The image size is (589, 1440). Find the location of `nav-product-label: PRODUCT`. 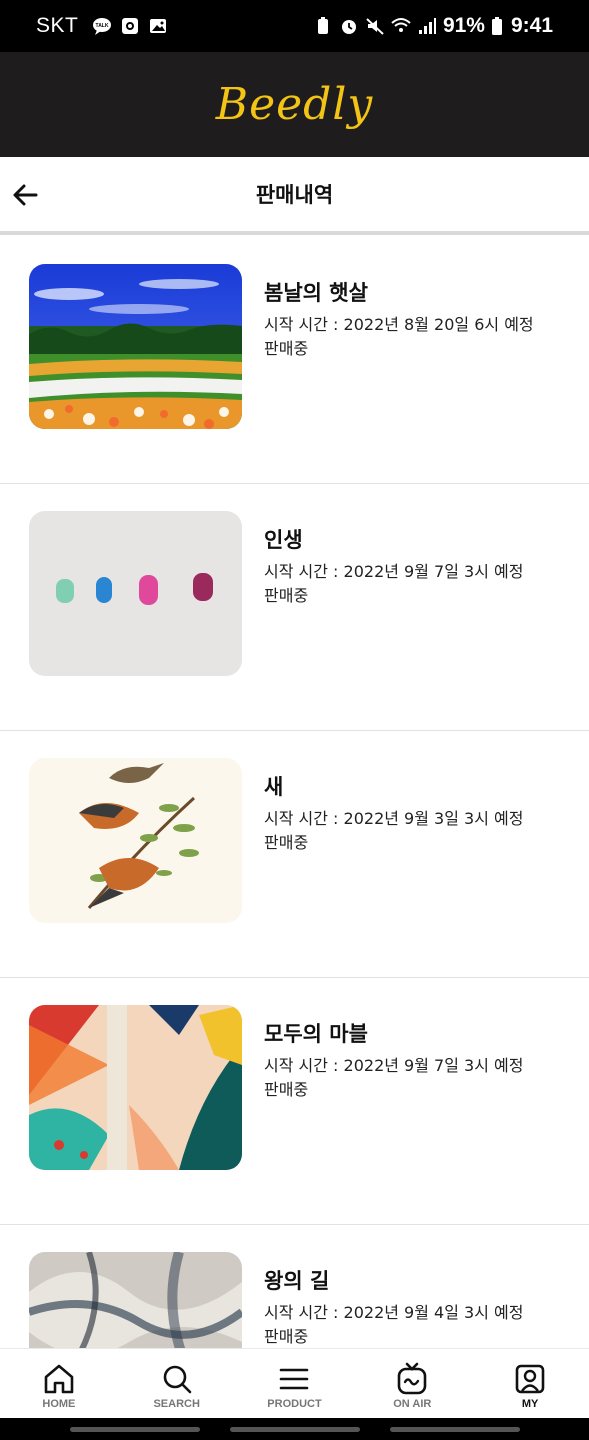

nav-product-label: PRODUCT is located at coordinates (294, 1403).